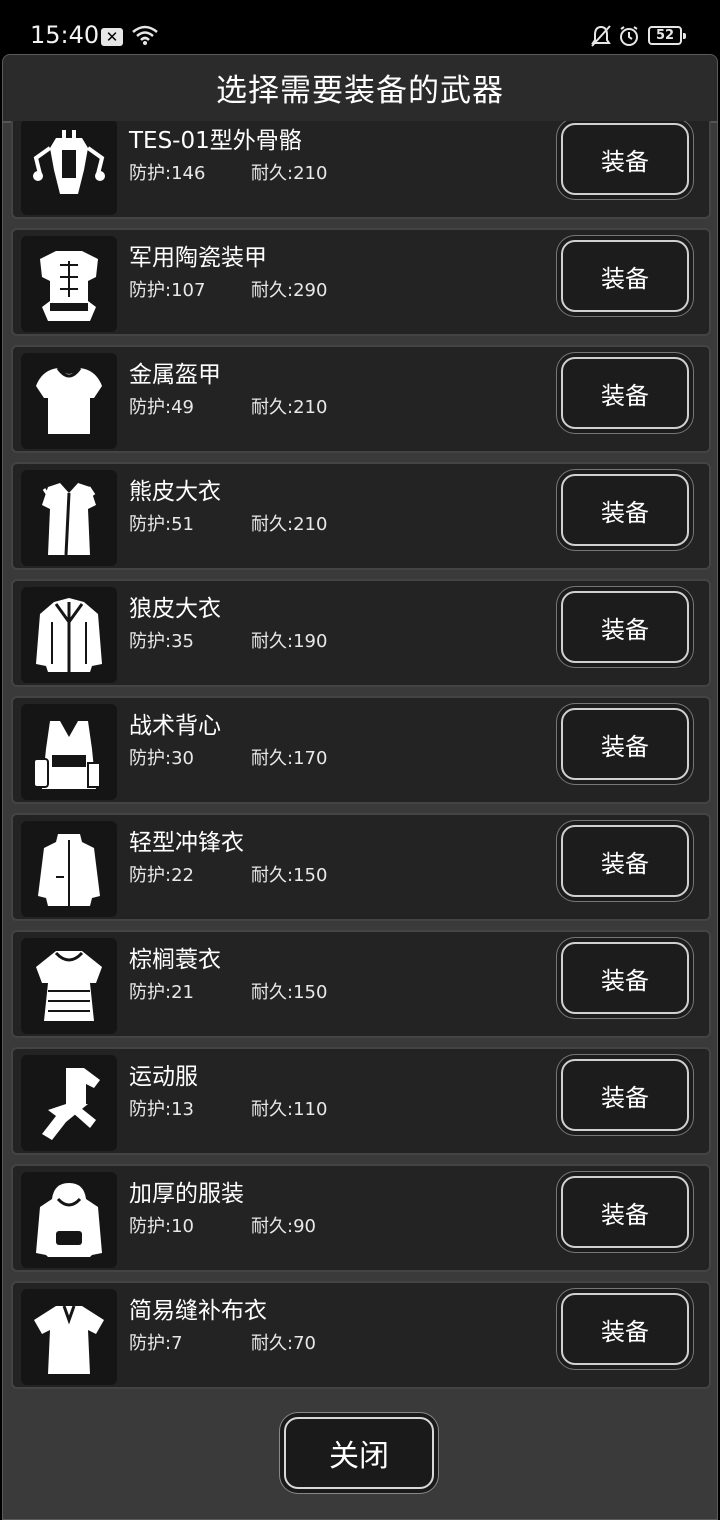 The height and width of the screenshot is (1520, 720). What do you see at coordinates (167, 173) in the screenshot?
I see `item-defense: 防护:146` at bounding box center [167, 173].